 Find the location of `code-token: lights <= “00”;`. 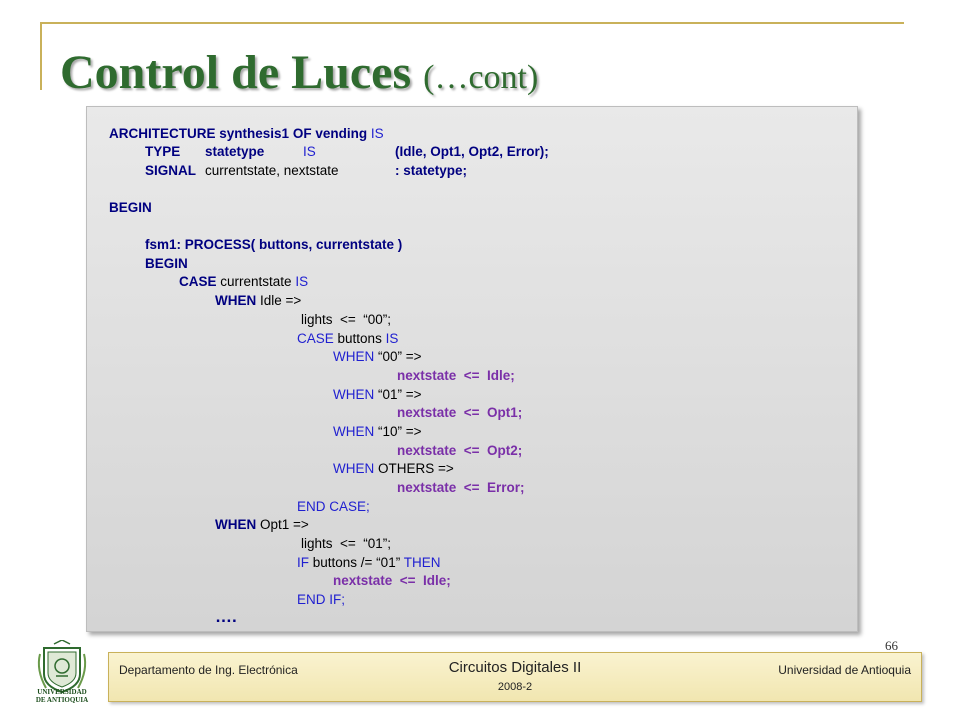

code-token: lights <= “00”; is located at coordinates (346, 319).